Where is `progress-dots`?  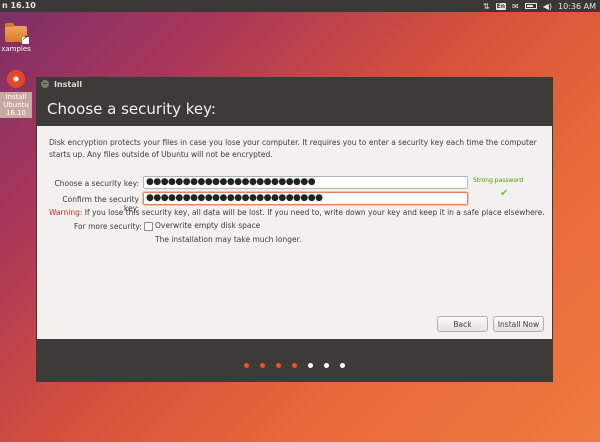
progress-dots is located at coordinates (294, 365).